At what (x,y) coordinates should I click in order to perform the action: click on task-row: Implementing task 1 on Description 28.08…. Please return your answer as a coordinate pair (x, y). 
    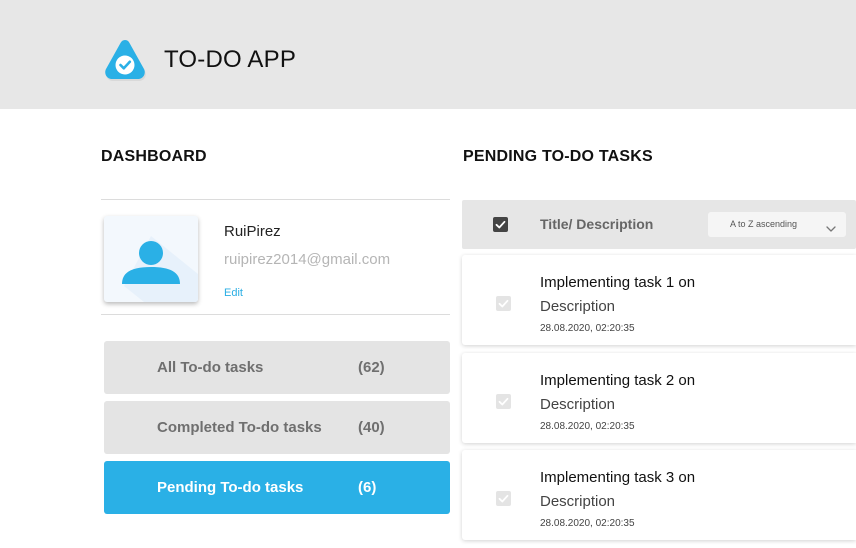
    Looking at the image, I should click on (659, 300).